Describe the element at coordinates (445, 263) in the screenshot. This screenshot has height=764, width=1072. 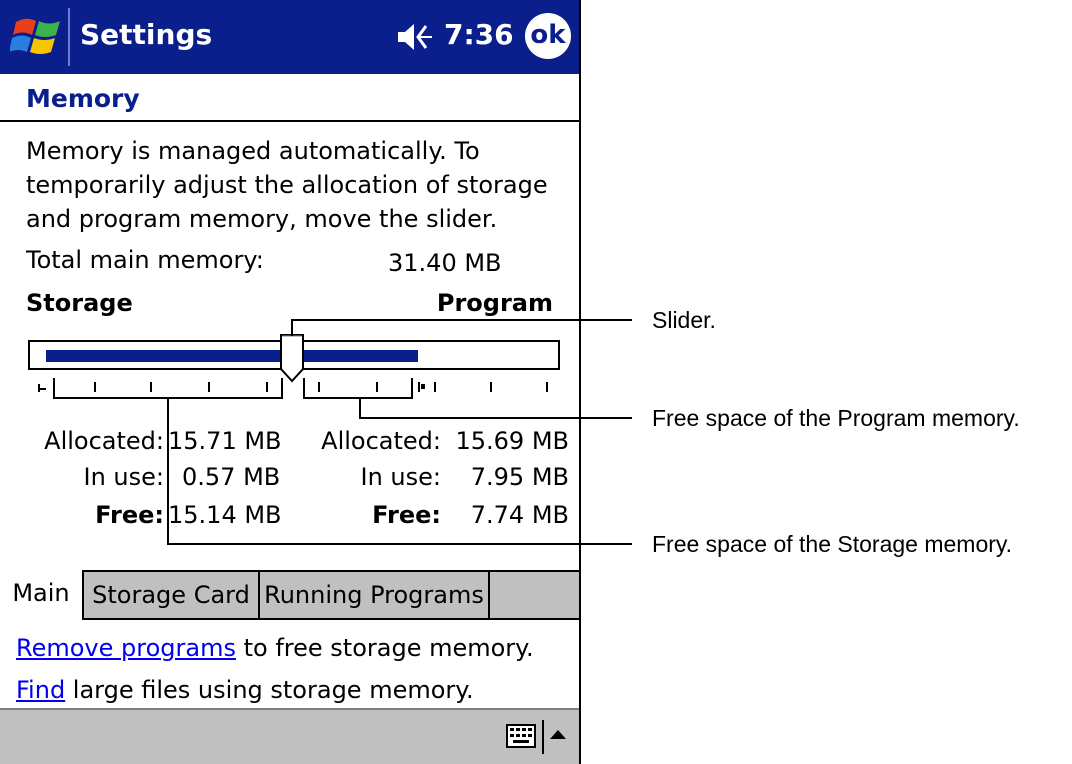
I see `total-memory-value: 31.40 MB` at that location.